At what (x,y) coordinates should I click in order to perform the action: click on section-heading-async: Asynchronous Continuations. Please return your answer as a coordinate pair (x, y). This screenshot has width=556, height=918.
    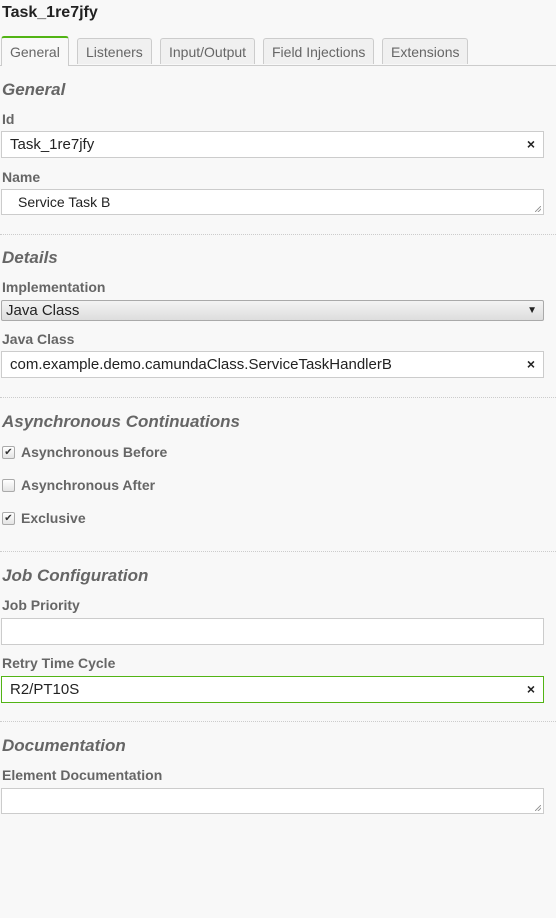
    Looking at the image, I should click on (121, 421).